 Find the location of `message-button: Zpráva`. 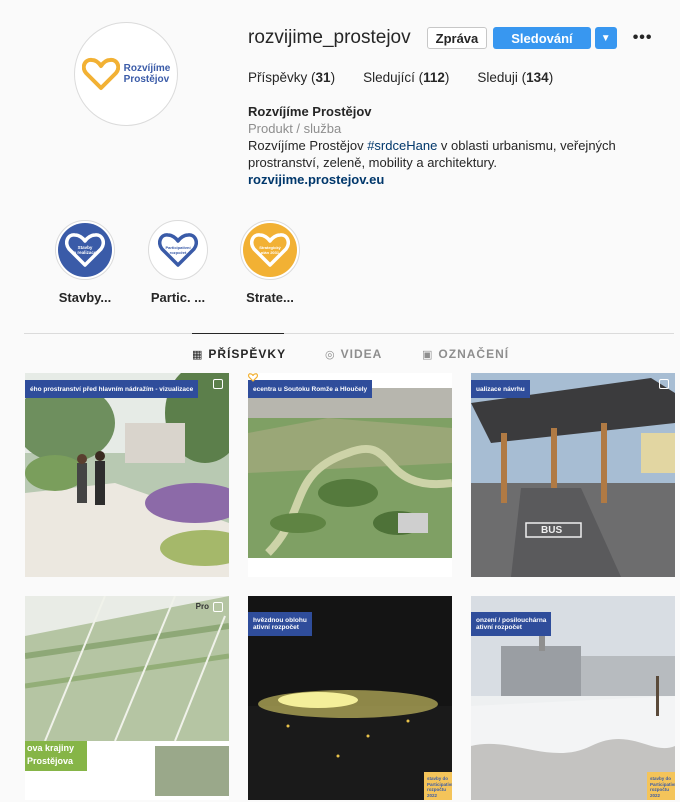

message-button: Zpráva is located at coordinates (457, 38).